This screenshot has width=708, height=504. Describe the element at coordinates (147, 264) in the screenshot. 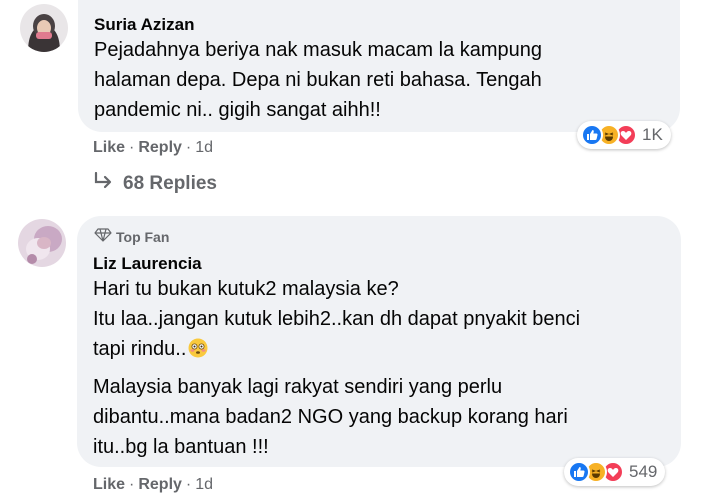

I see `comment-author: Liz Laurencia` at that location.